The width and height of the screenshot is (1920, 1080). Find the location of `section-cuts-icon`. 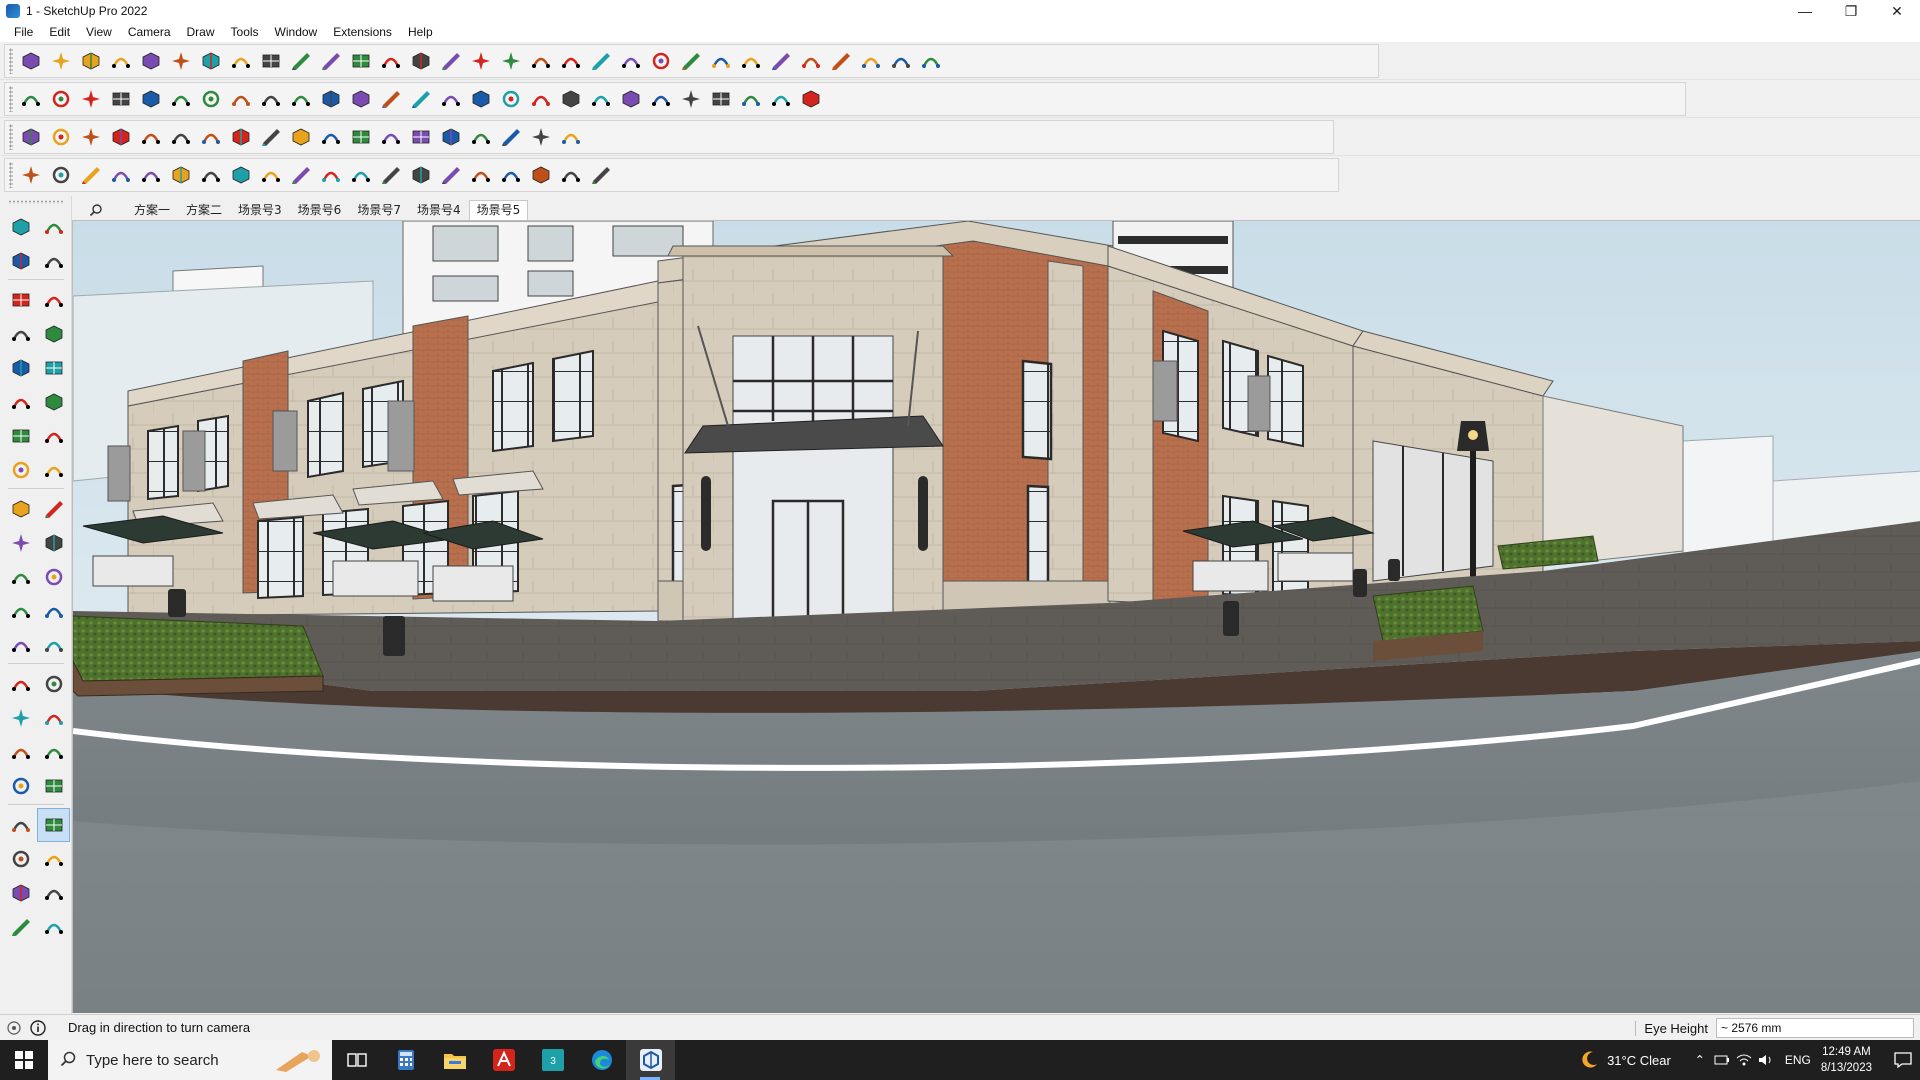

section-cuts-icon is located at coordinates (53, 893).